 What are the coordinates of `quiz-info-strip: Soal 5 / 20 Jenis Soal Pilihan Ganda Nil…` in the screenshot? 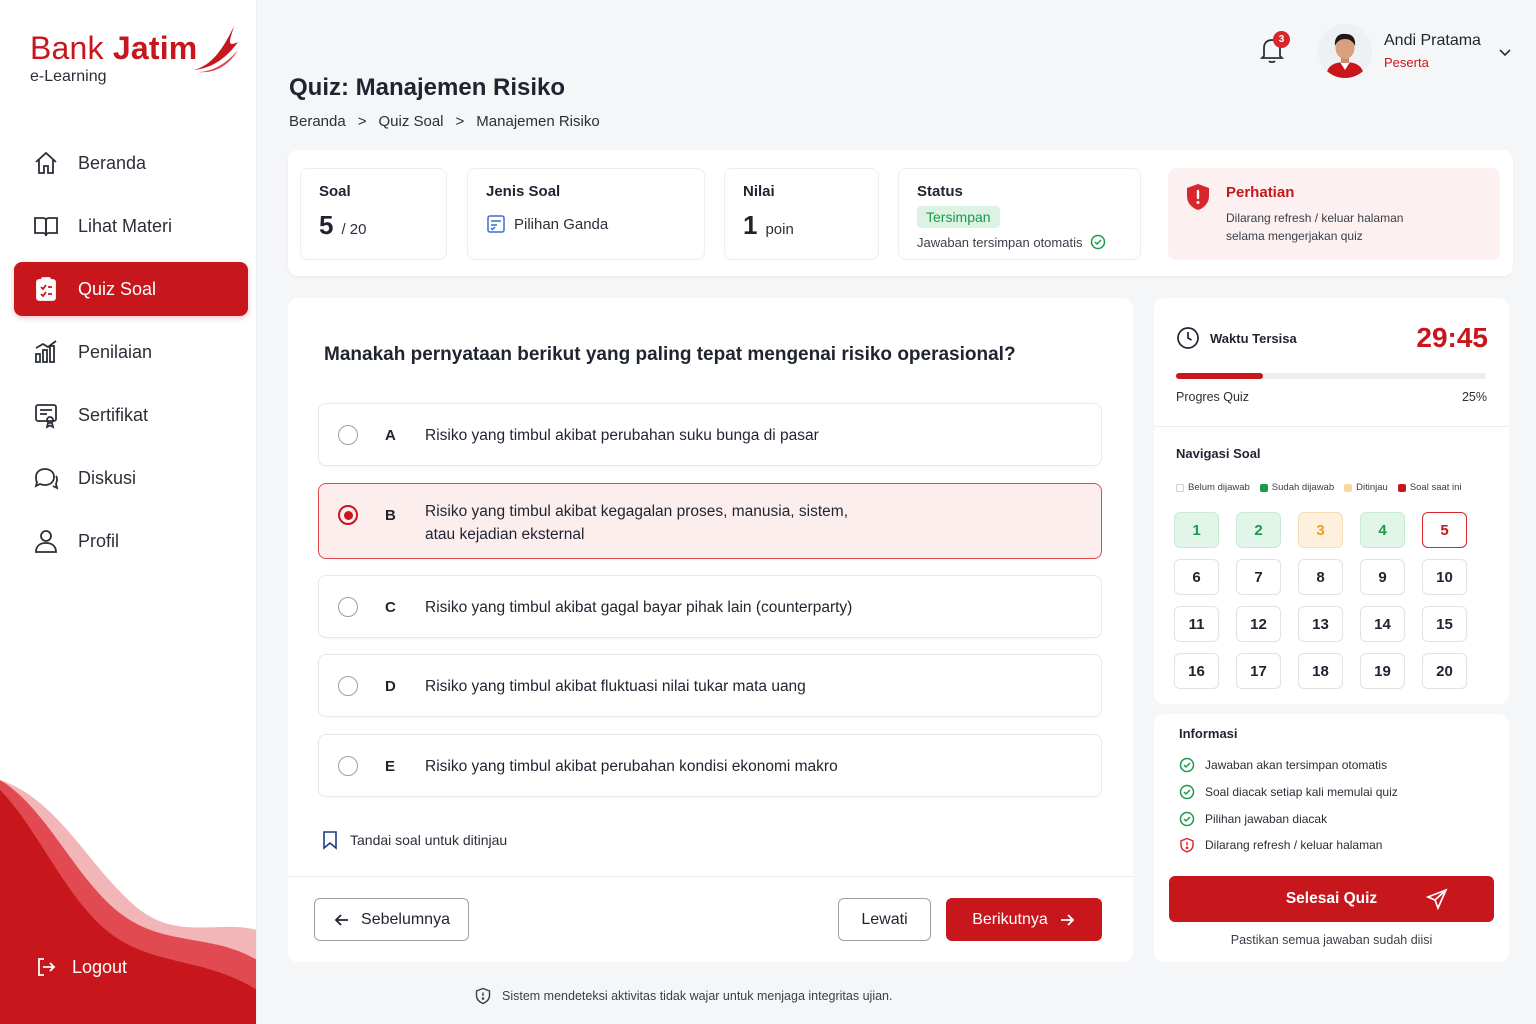 It's located at (900, 213).